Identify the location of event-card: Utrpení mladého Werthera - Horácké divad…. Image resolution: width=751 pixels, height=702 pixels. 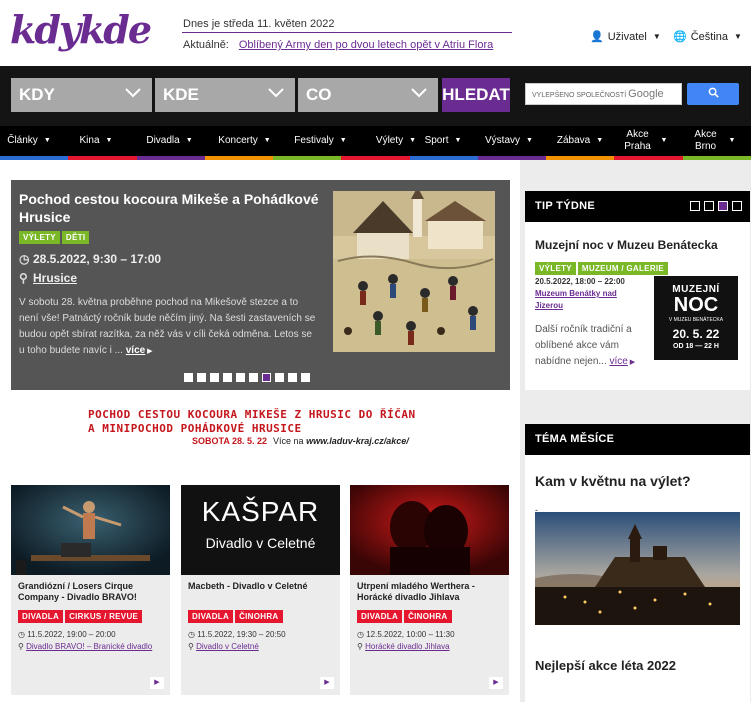
(429, 590).